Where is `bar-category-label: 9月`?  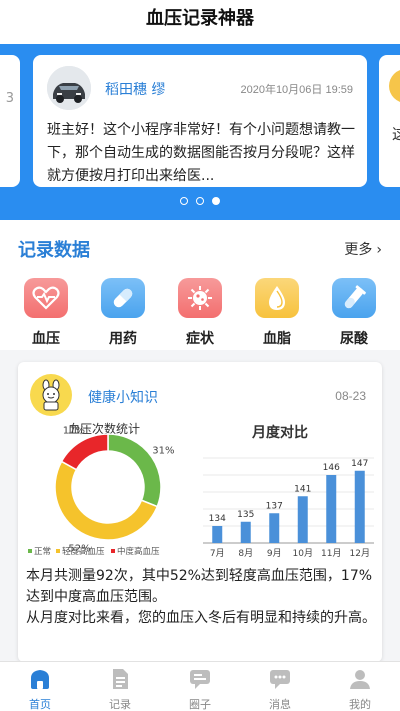 bar-category-label: 9月 is located at coordinates (274, 553).